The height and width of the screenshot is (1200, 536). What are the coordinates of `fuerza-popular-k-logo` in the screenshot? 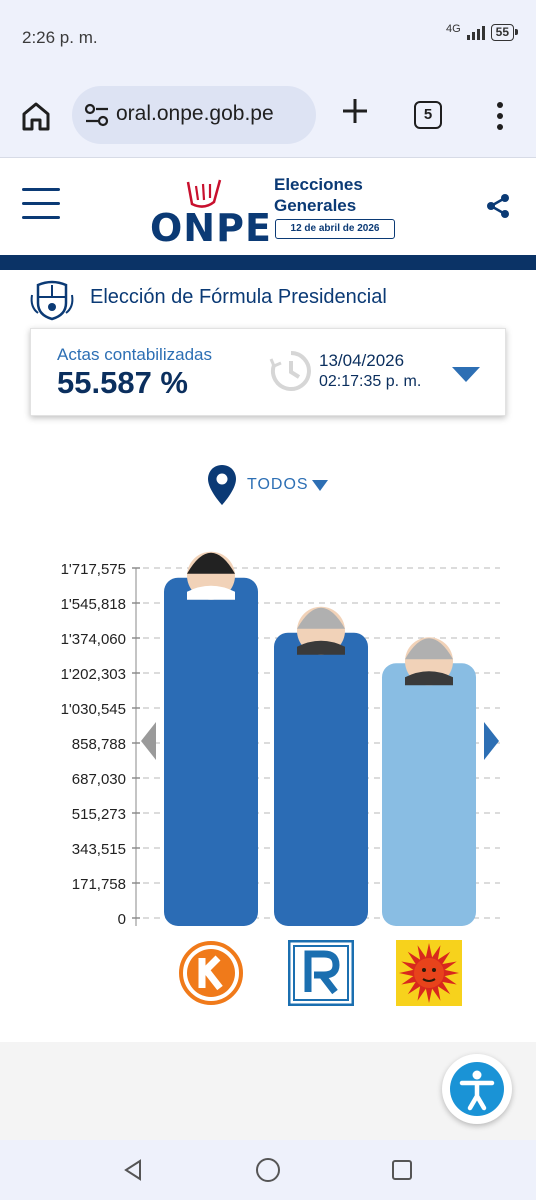 It's located at (211, 973).